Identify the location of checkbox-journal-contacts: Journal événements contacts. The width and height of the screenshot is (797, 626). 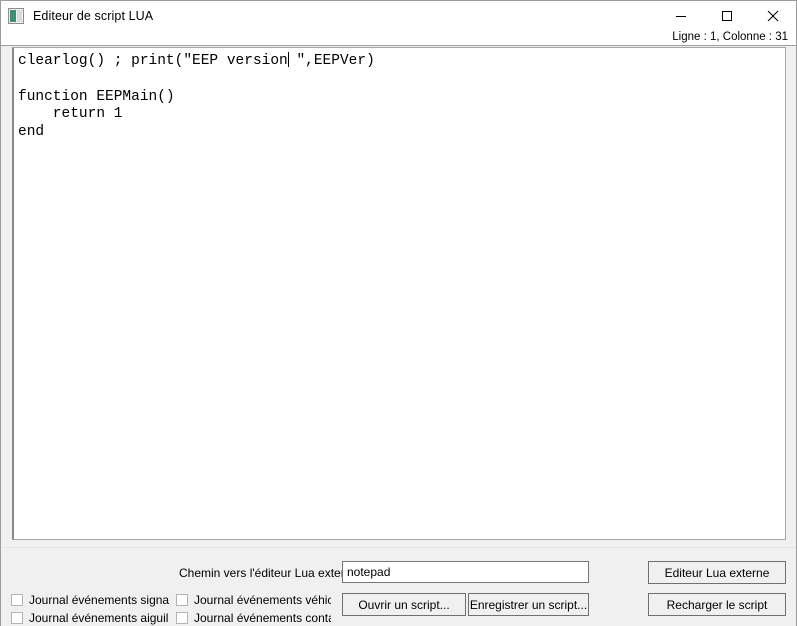
(253, 617).